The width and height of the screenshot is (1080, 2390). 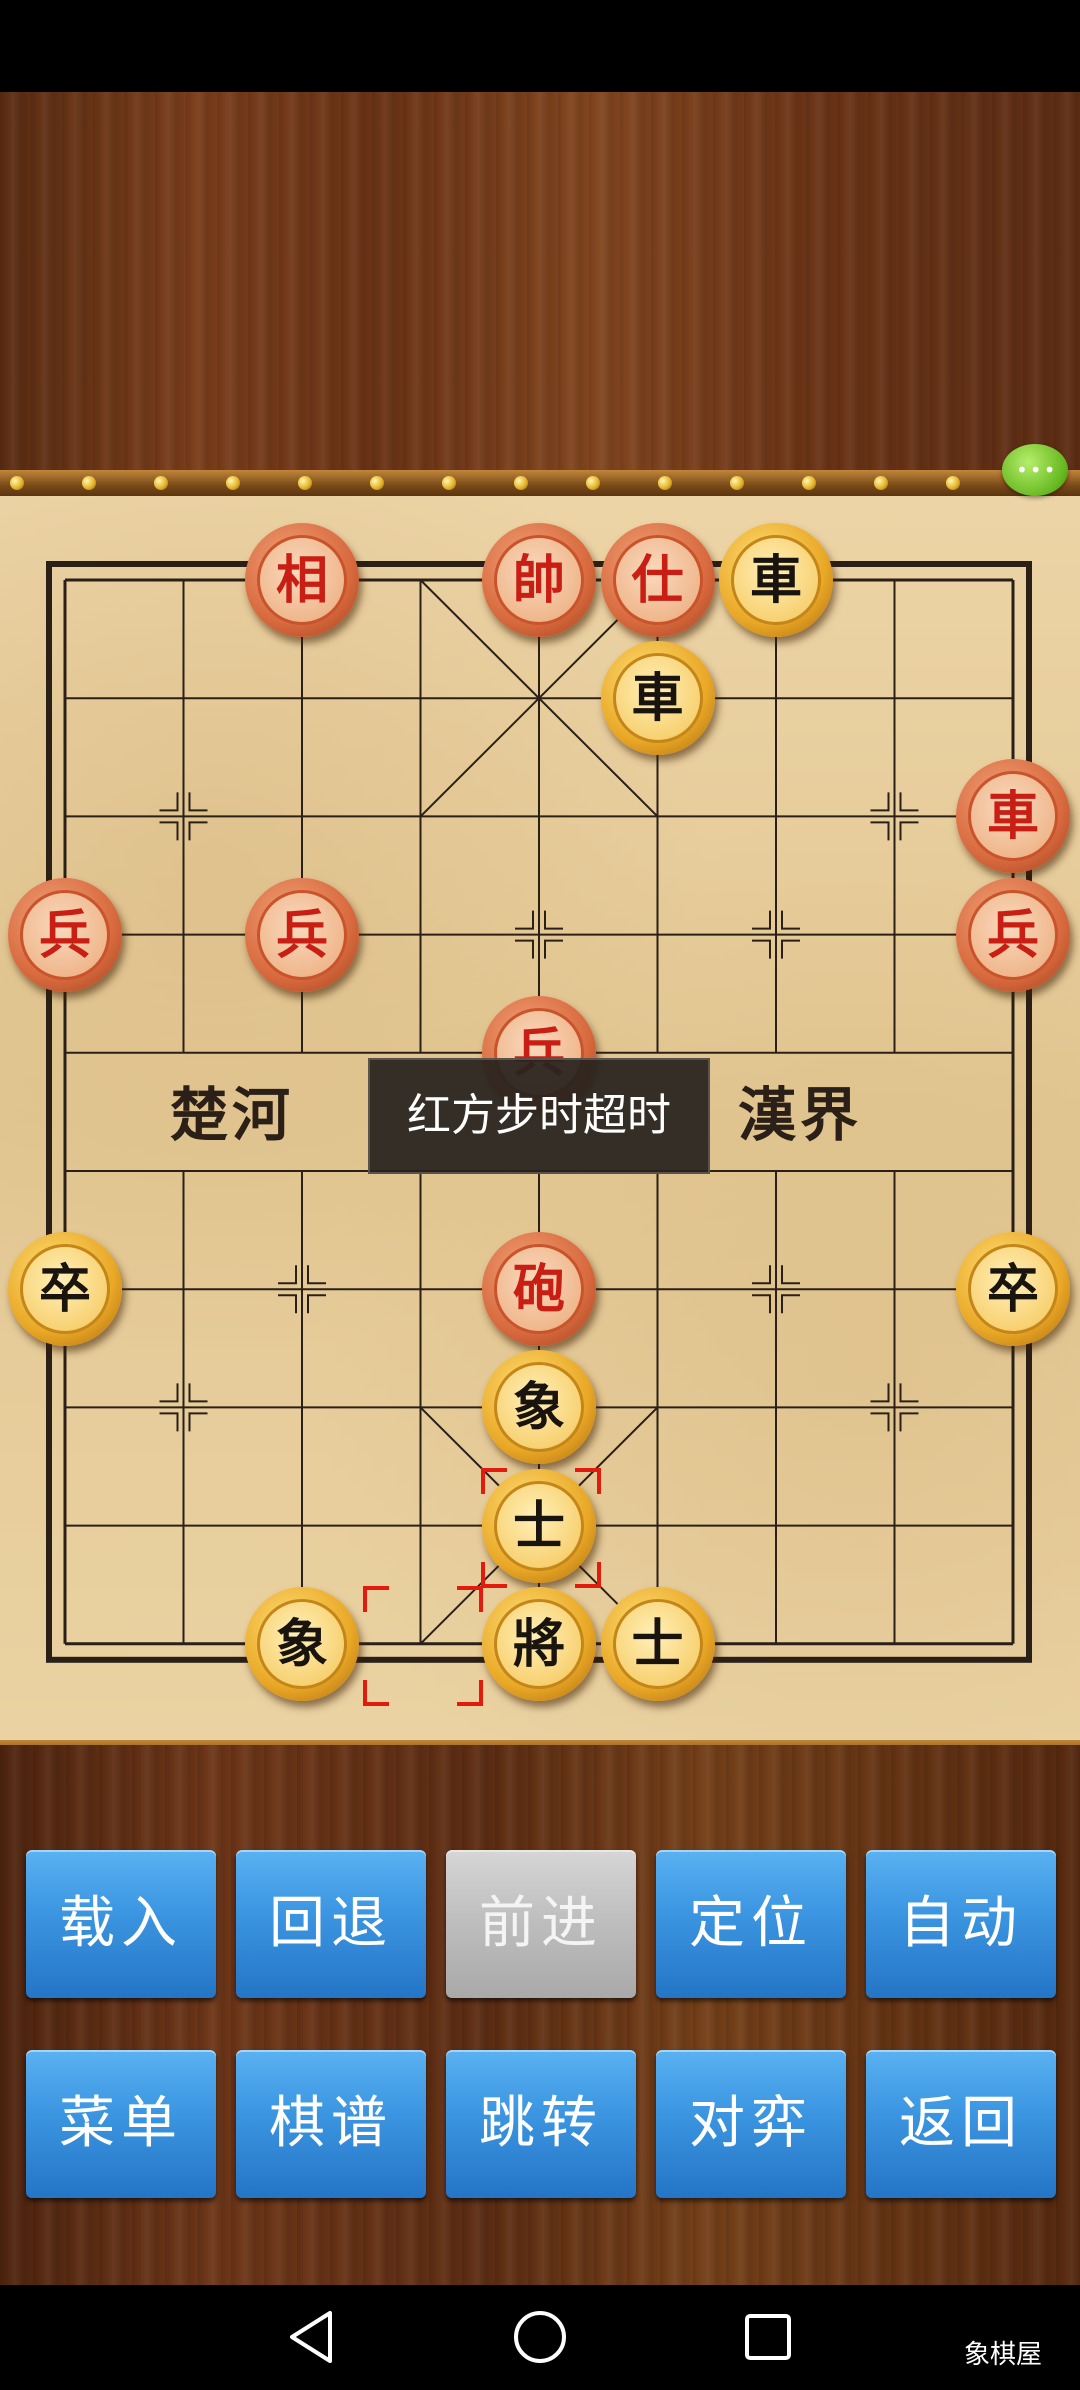 I want to click on piece-label: 相, so click(x=302, y=580).